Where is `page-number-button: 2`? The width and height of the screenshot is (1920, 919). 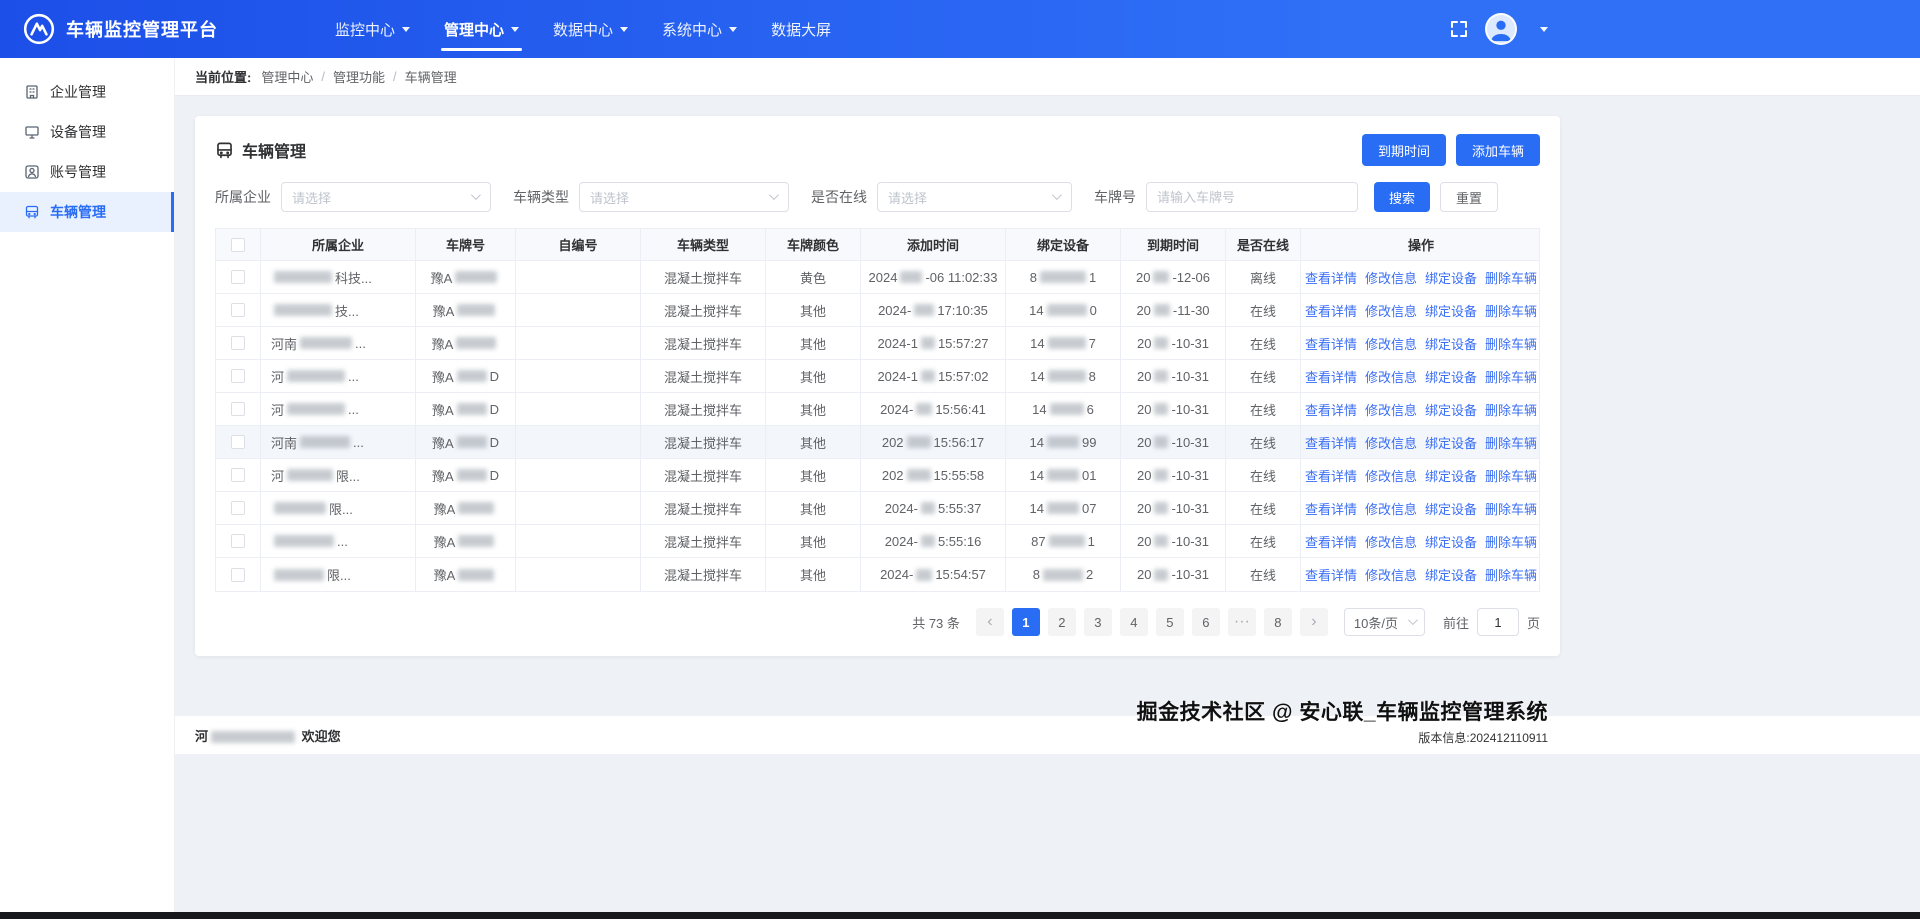
page-number-button: 2 is located at coordinates (1061, 622).